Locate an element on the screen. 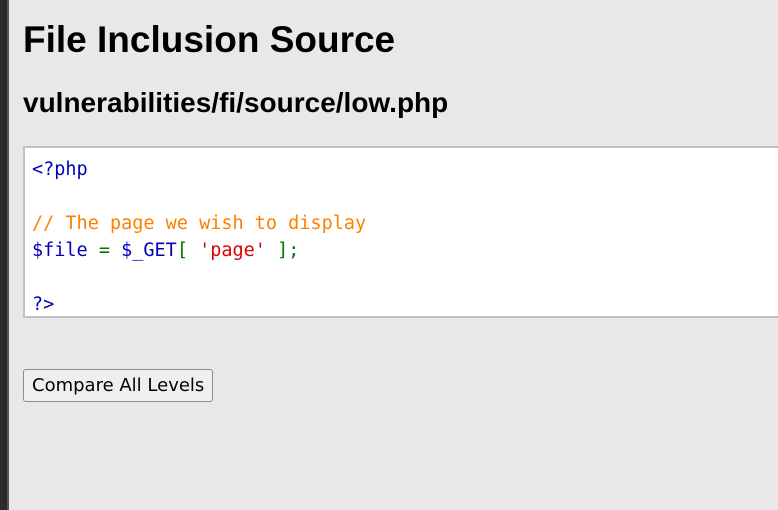 The height and width of the screenshot is (510, 778). code-bracket-open: [ is located at coordinates (188, 250).